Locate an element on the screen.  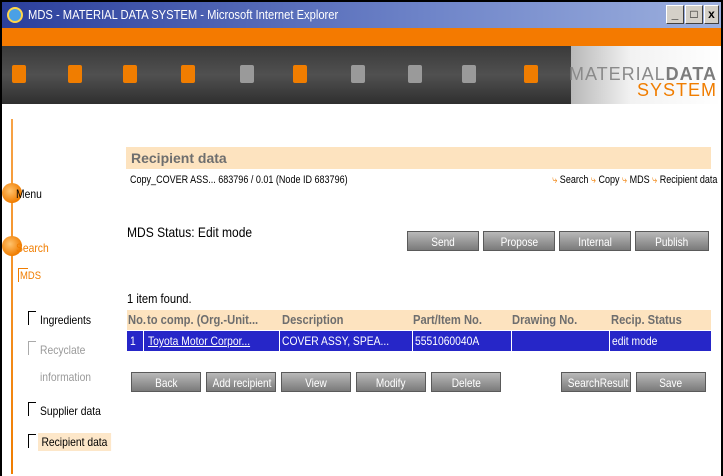
results-count: 1 item found. is located at coordinates (159, 298).